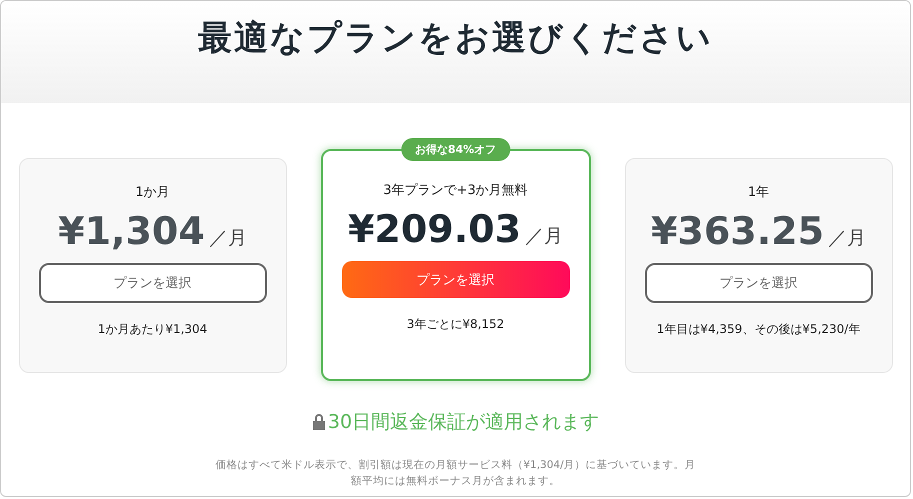 The image size is (913, 499). What do you see at coordinates (153, 329) in the screenshot?
I see `billing-note: 1か月あたり¥1,304` at bounding box center [153, 329].